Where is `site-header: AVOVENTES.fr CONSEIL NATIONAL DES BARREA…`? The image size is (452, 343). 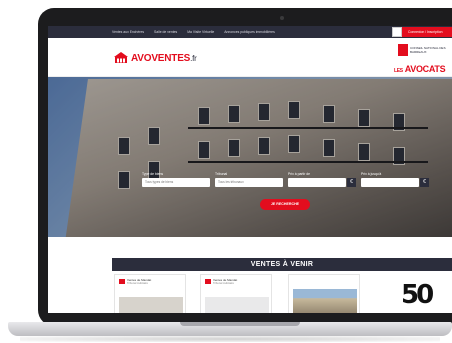
site-header: AVOVENTES.fr CONSEIL NATIONAL DES BARREA… is located at coordinates (250, 57).